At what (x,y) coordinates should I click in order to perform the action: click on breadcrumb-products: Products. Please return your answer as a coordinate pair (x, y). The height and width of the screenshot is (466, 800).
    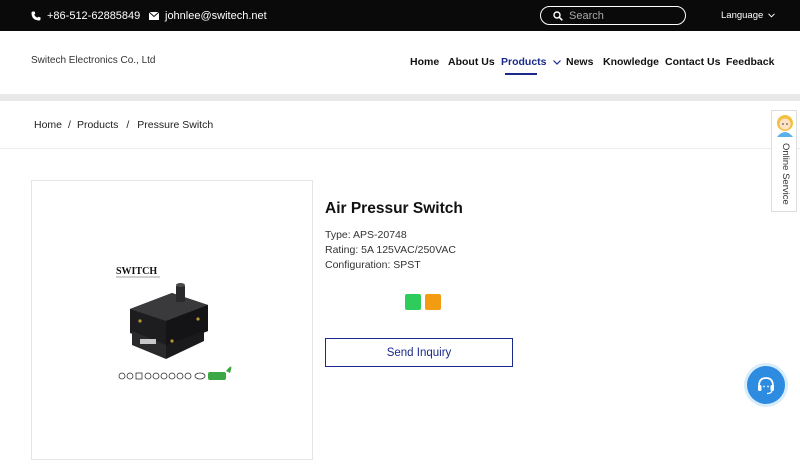
    Looking at the image, I should click on (97, 125).